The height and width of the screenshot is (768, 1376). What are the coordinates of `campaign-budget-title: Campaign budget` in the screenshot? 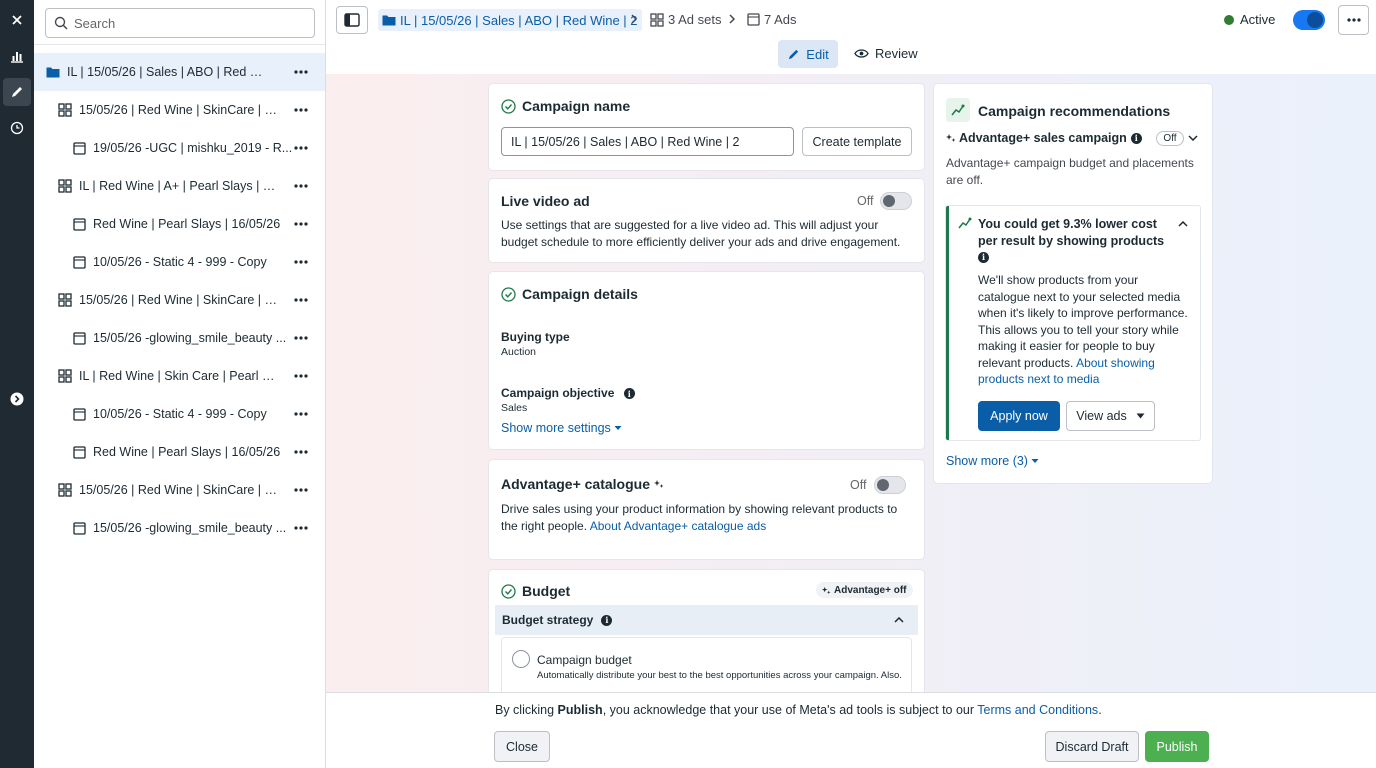 It's located at (584, 660).